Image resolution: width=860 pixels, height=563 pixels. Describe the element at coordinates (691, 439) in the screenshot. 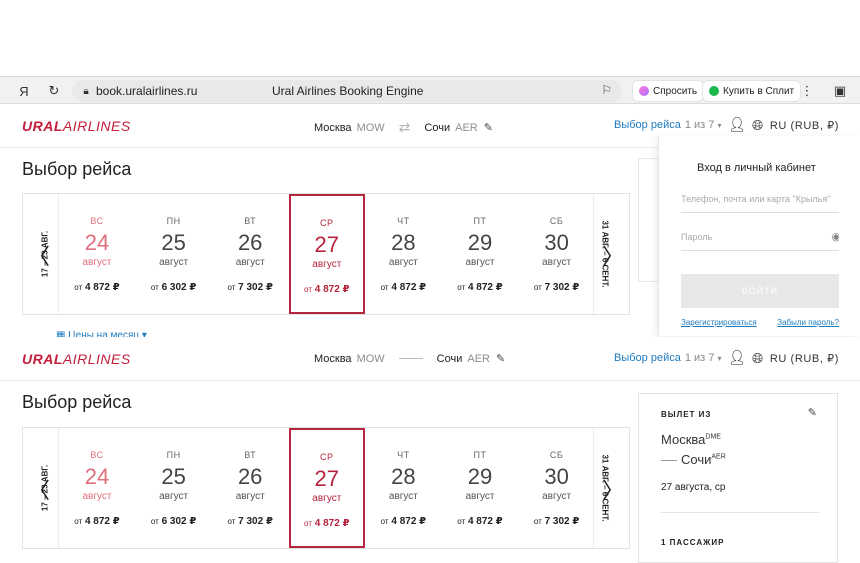

I see `summary-from: МоскваDME` at that location.